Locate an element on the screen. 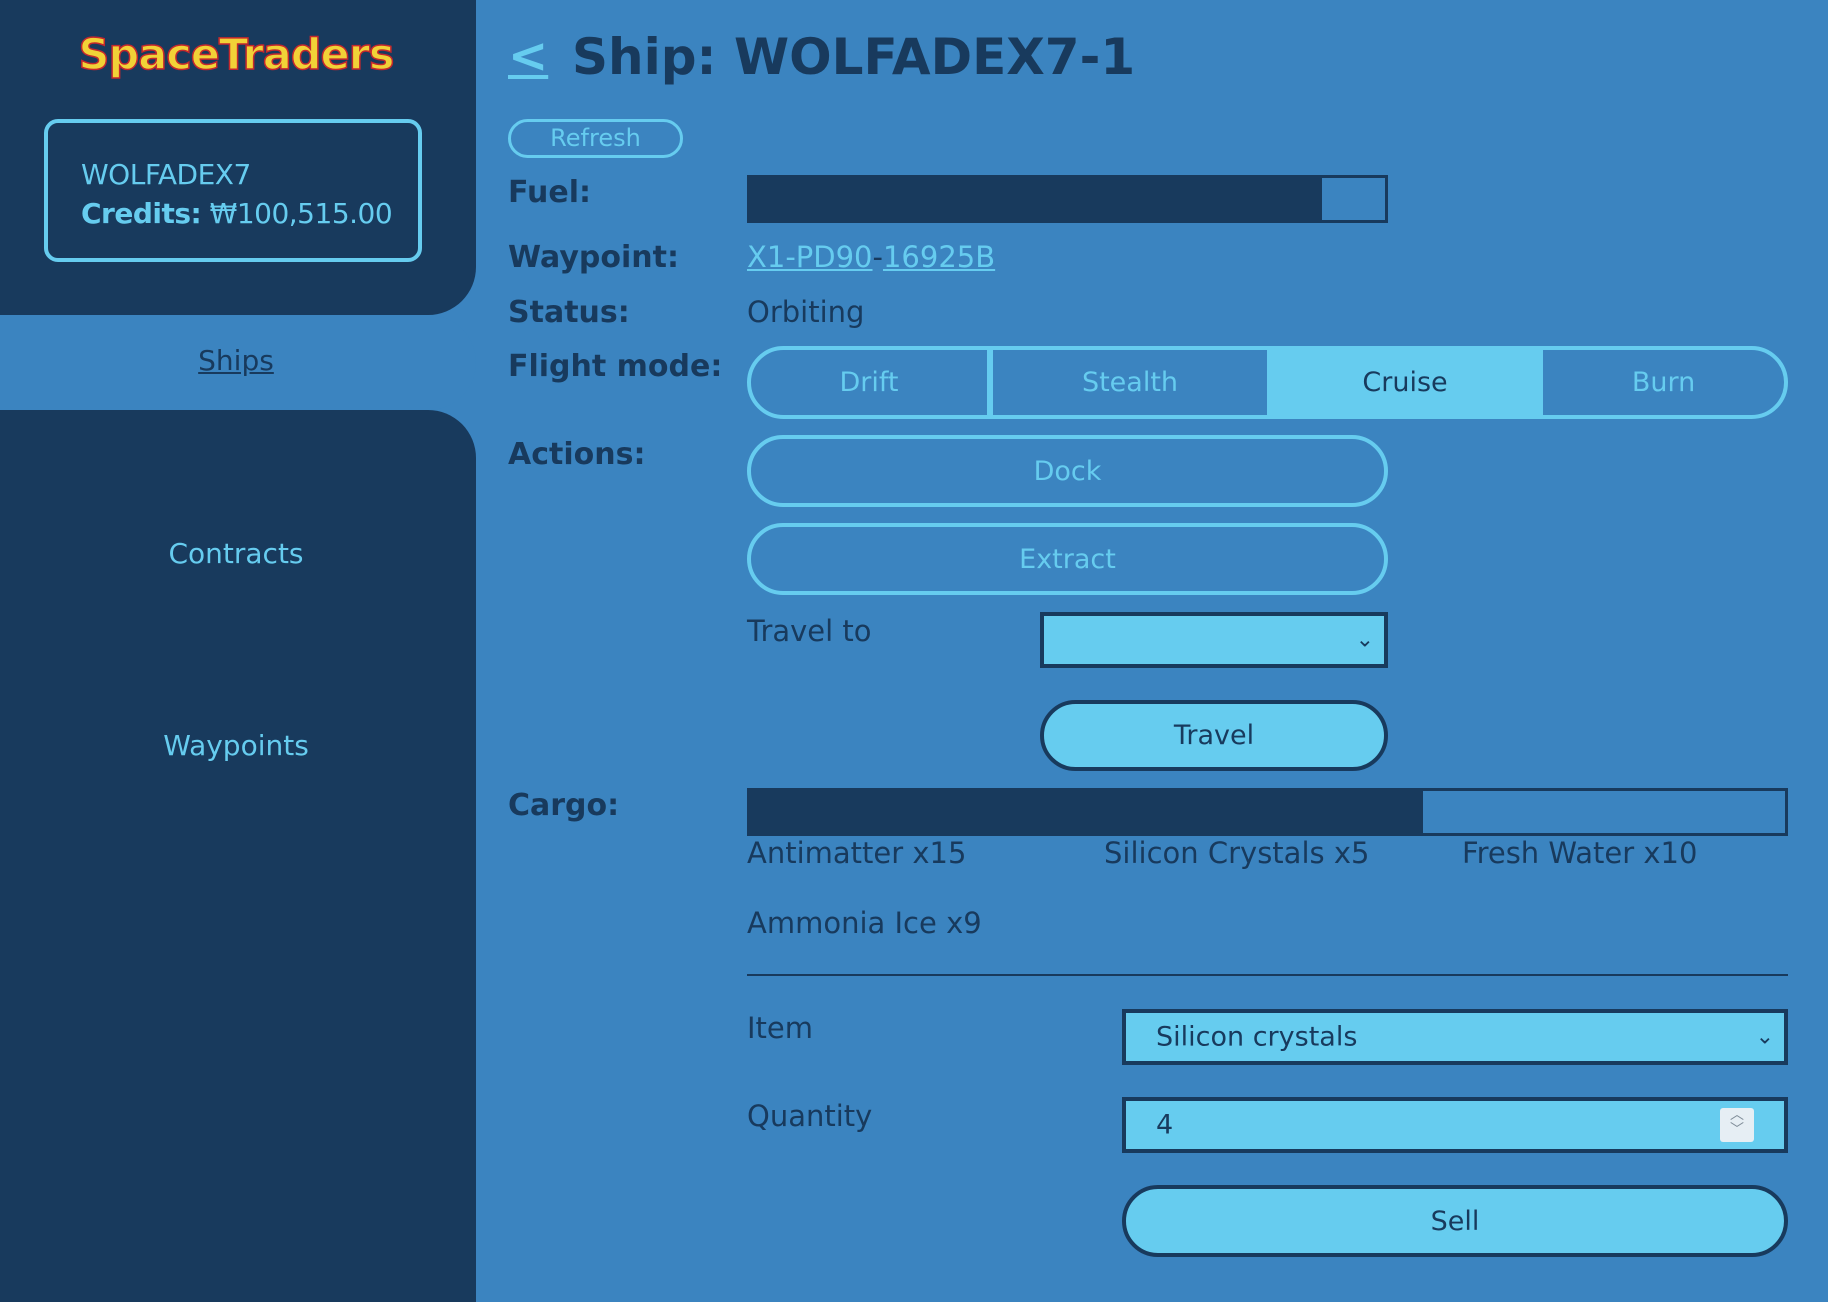  cargo-item: Silicon Crystals x5 is located at coordinates (1237, 853).